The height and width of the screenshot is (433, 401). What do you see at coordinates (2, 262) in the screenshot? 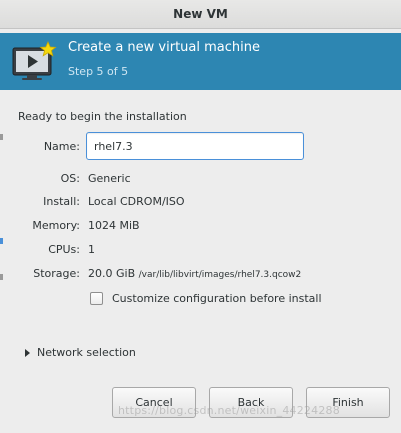
I see `background-window-edge` at bounding box center [2, 262].